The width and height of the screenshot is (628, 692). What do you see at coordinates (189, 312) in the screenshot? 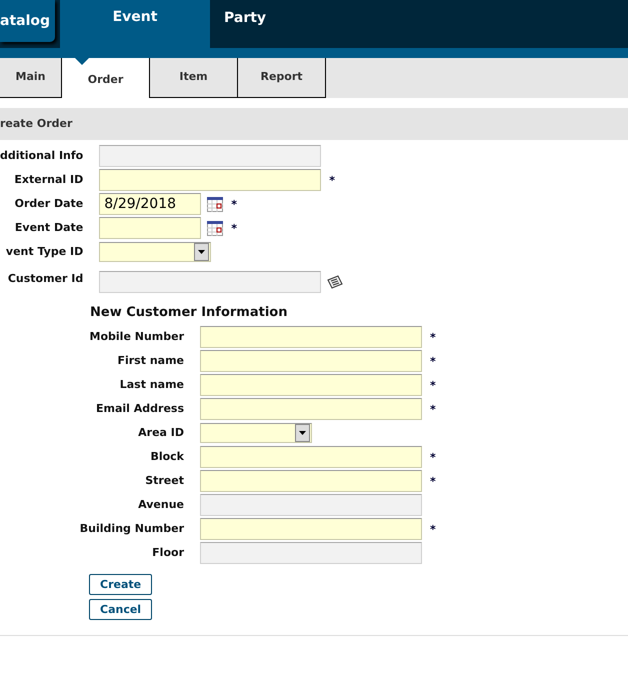
I see `subsection-title: New Customer Information` at bounding box center [189, 312].